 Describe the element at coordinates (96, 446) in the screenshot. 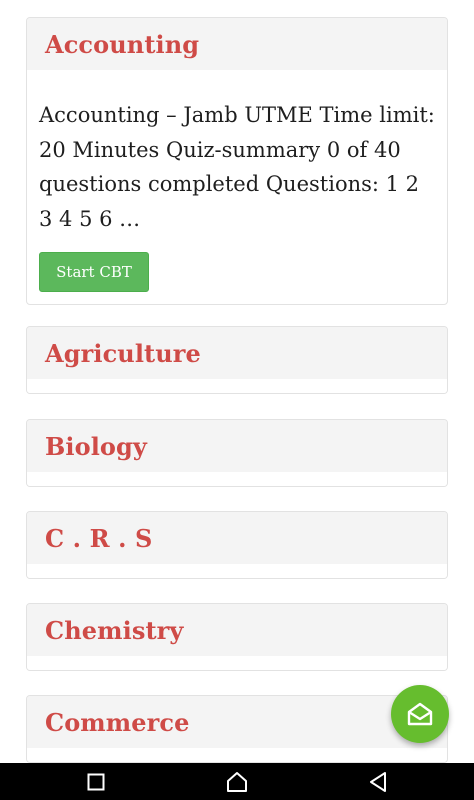

I see `accordion-title: Biology` at that location.